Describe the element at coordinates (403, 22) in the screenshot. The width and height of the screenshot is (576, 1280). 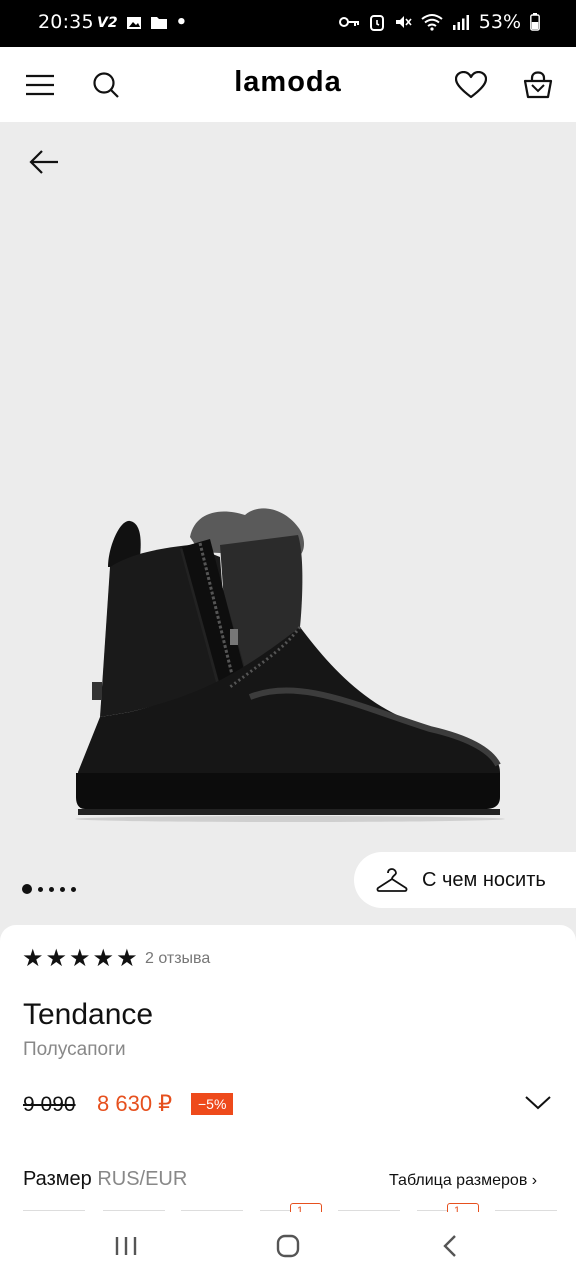
I see `mute-icon` at that location.